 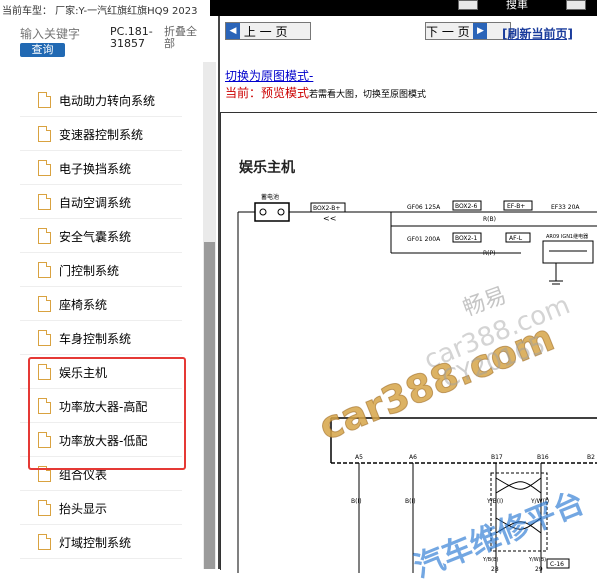 I want to click on efb-label: EF-B+, so click(x=516, y=206).